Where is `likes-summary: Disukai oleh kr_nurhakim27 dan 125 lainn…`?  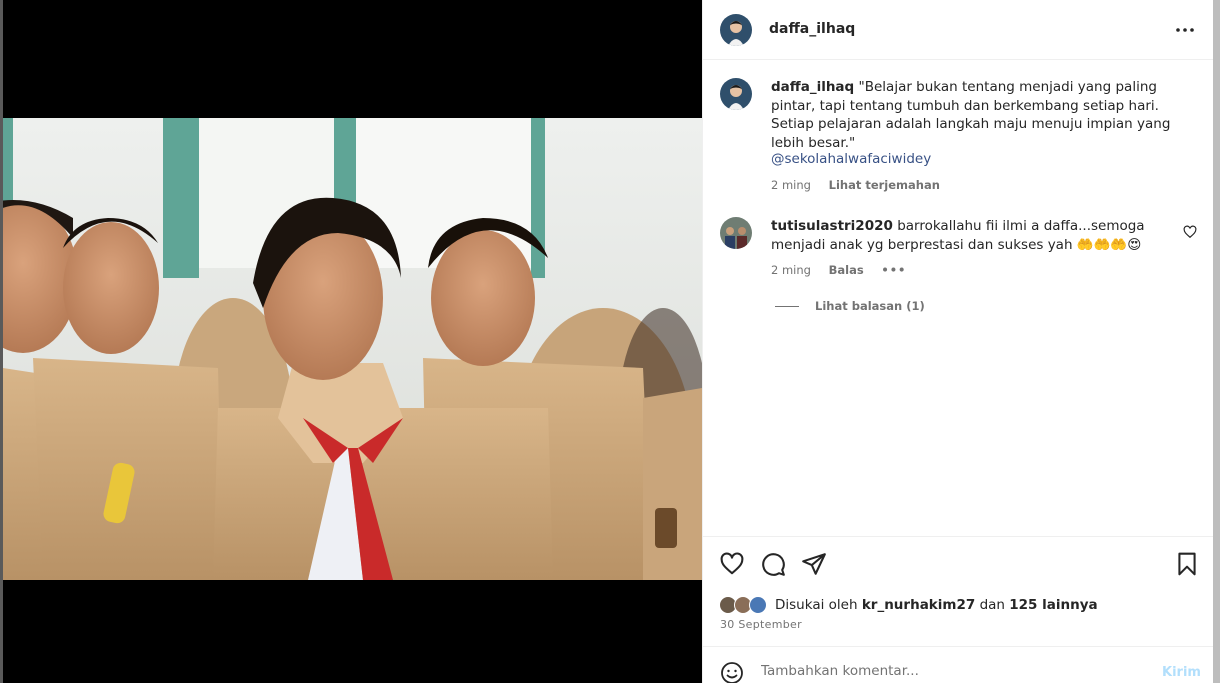
likes-summary: Disukai oleh kr_nurhakim27 dan 125 lainn… is located at coordinates (908, 605).